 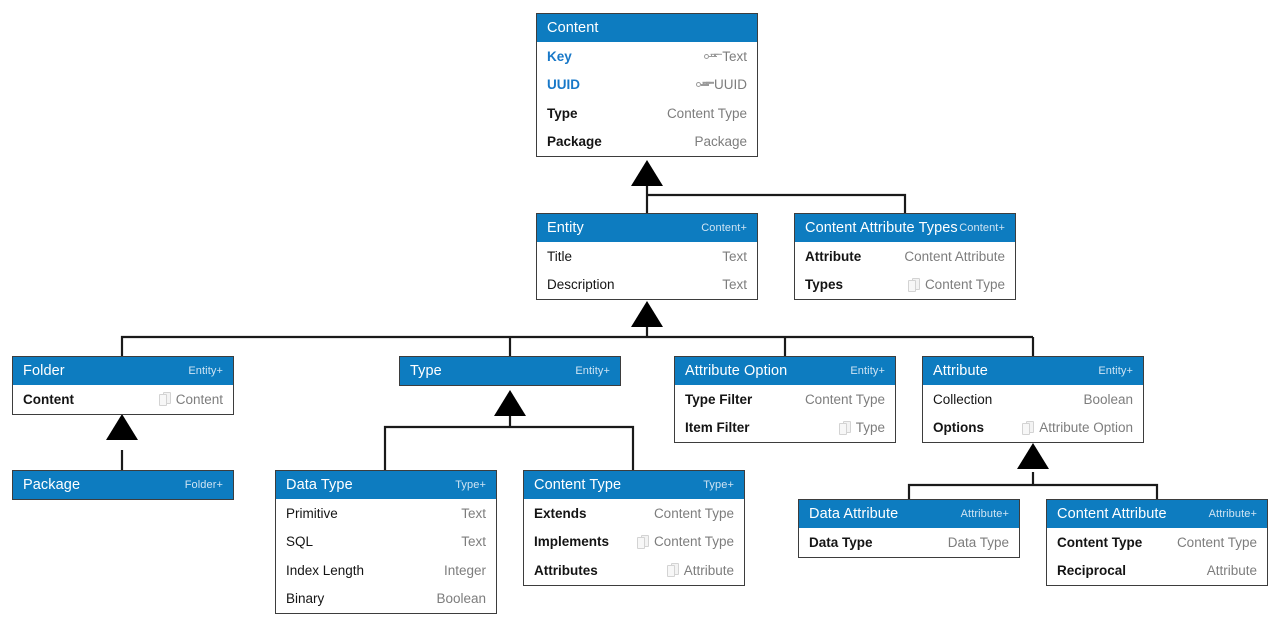 I want to click on attribute-row: Type Filter Content Type, so click(x=785, y=399).